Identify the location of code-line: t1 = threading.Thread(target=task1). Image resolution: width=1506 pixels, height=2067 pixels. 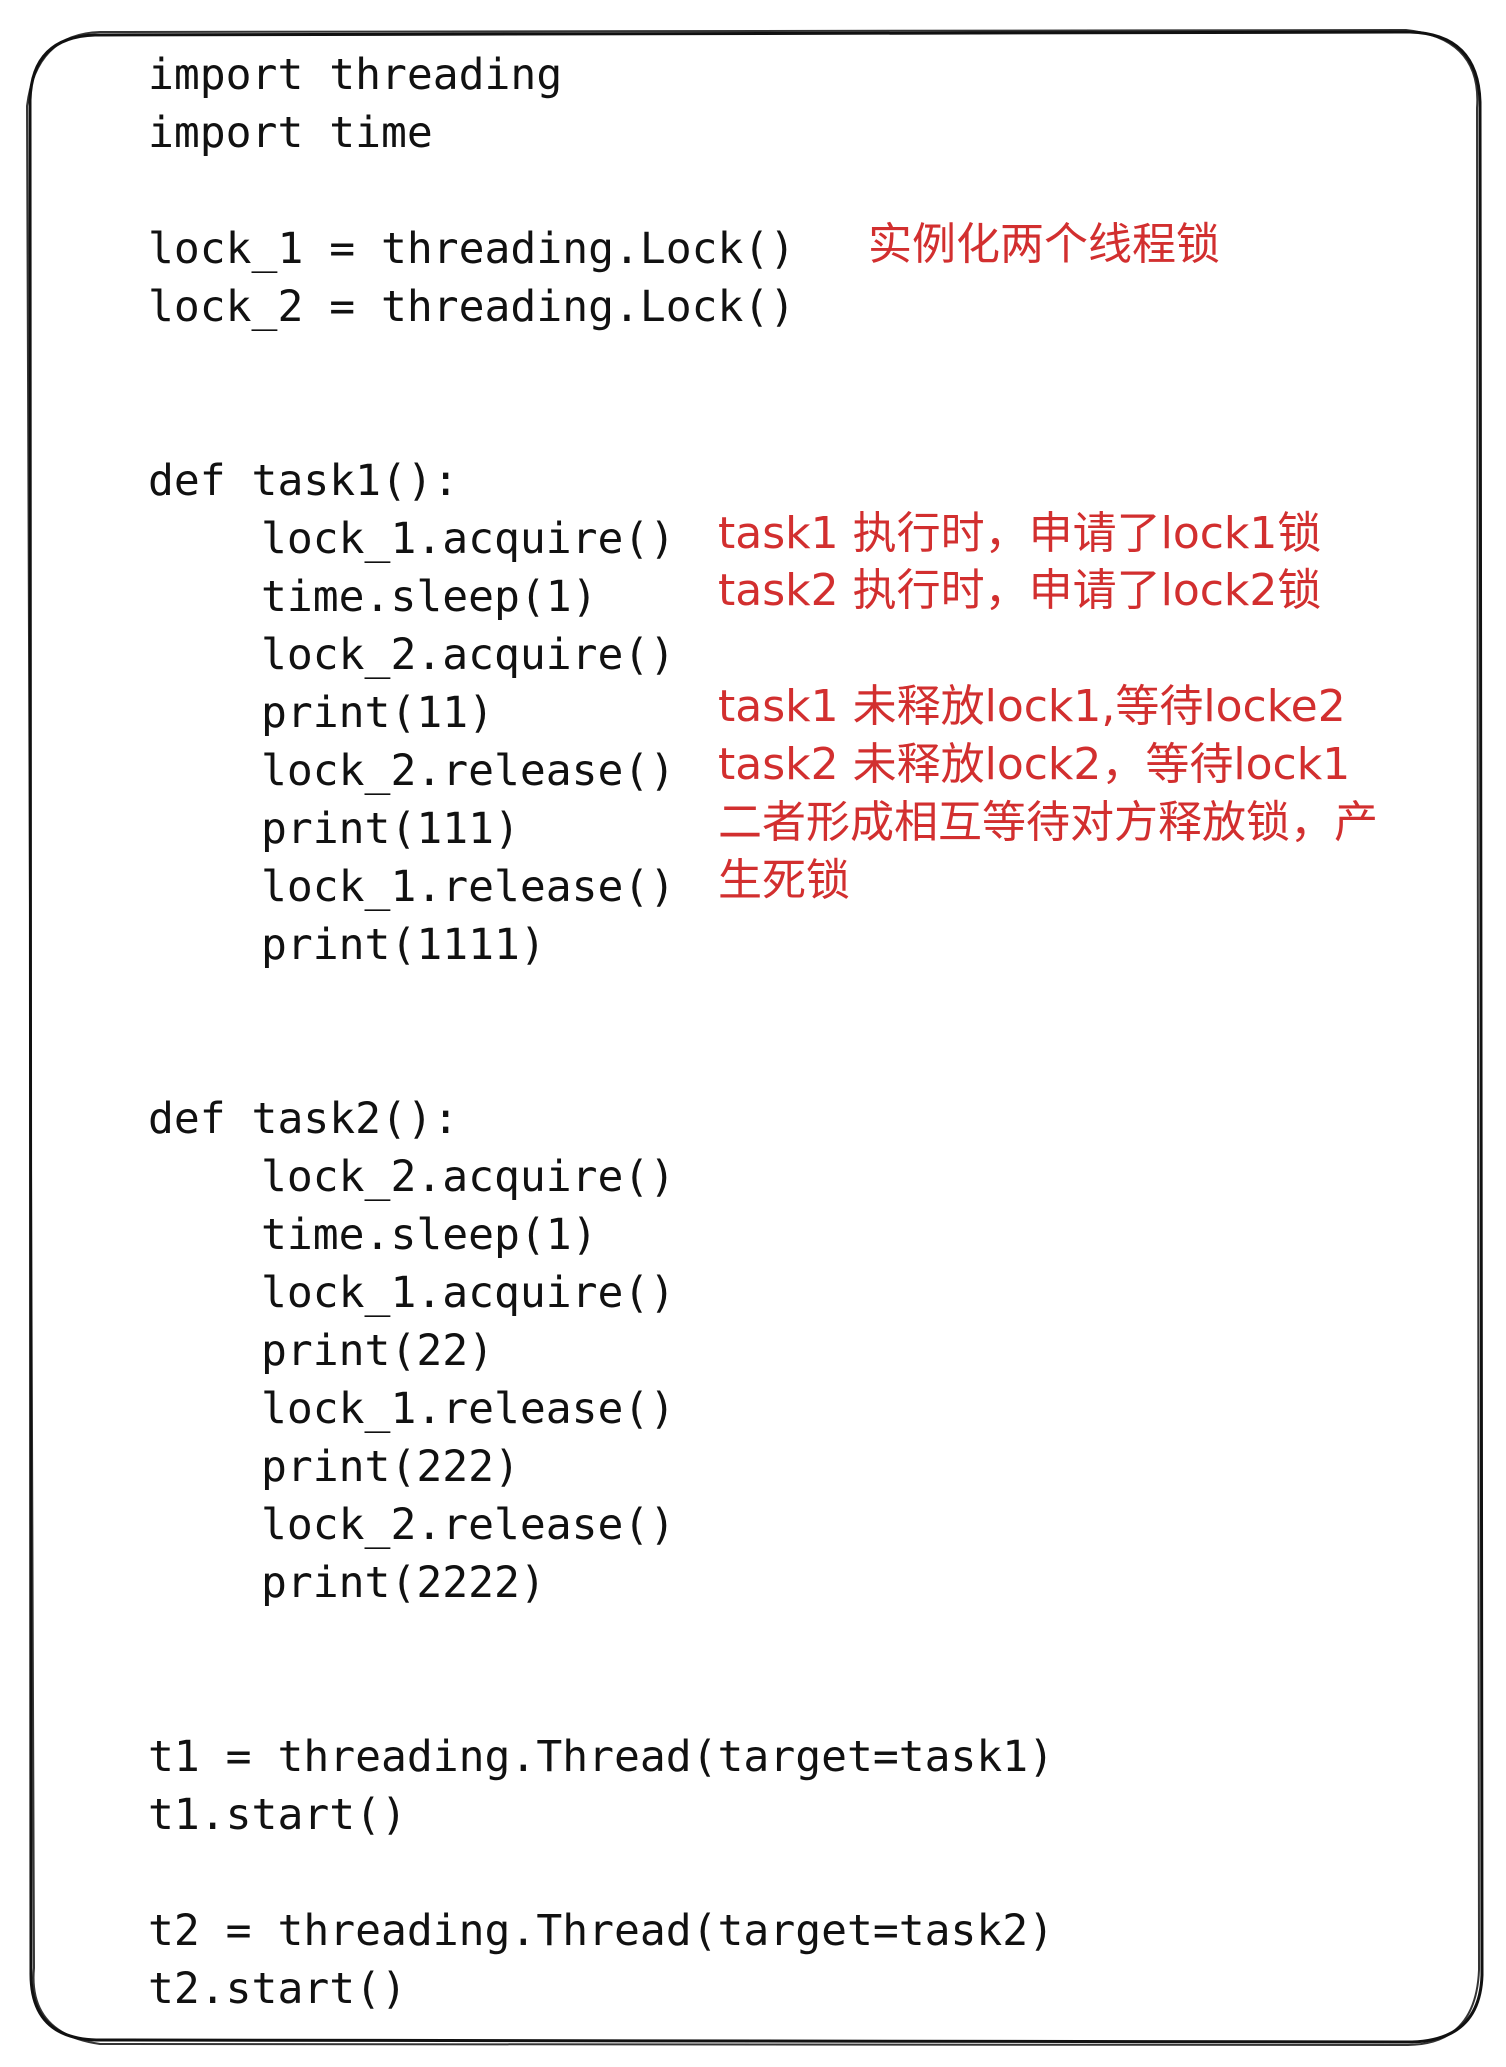
(601, 1757).